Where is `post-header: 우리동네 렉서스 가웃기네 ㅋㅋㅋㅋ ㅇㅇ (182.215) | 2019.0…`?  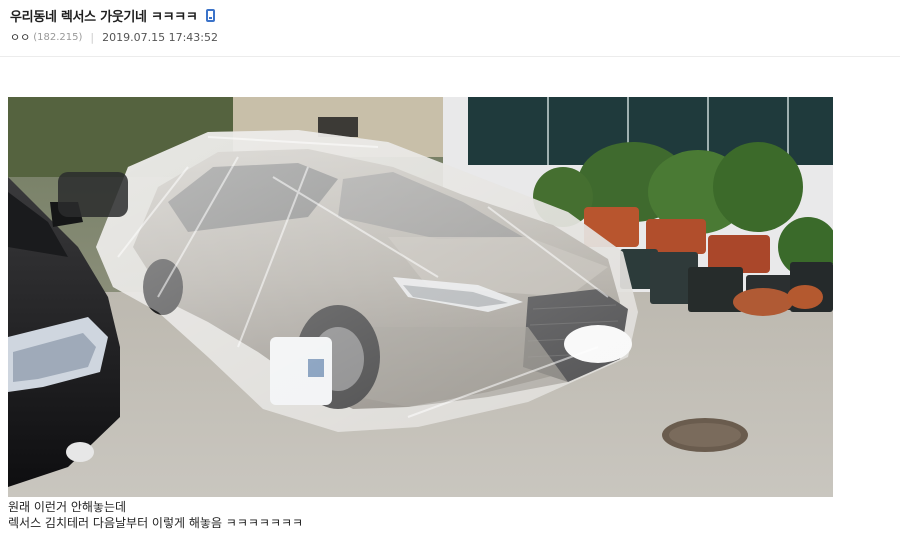
post-header: 우리동네 렉서스 가웃기네 ㅋㅋㅋㅋ ㅇㅇ (182.215) | 2019.0… is located at coordinates (450, 28).